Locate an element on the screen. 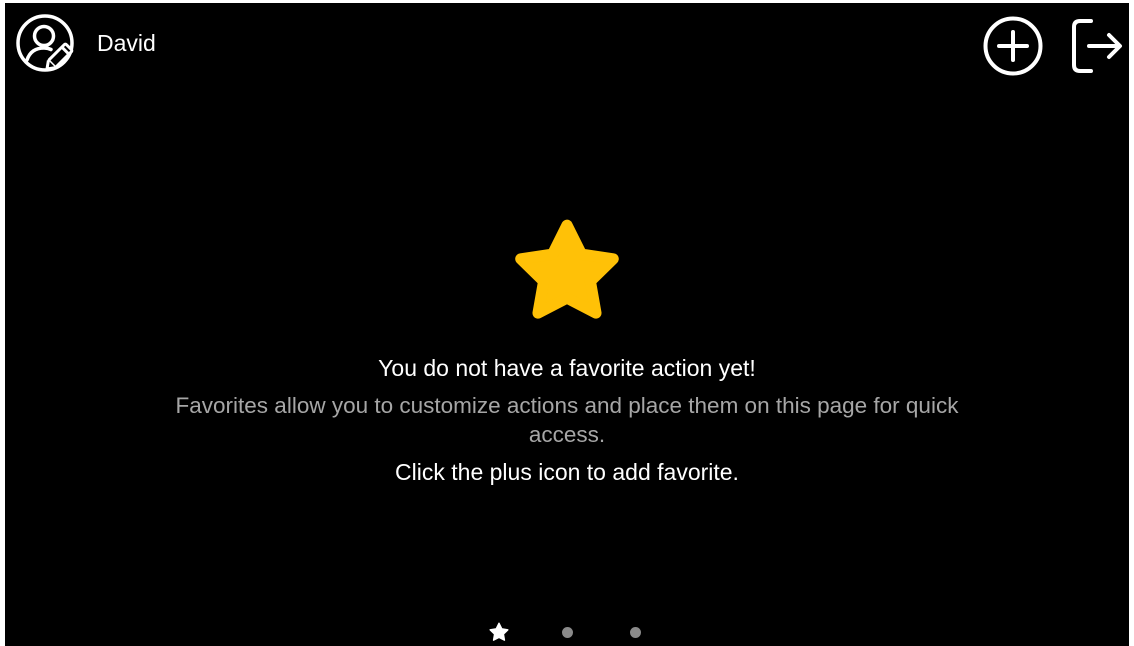 This screenshot has height=646, width=1134. header-actions: plus-circle-icon logout-icon is located at coordinates (1054, 46).